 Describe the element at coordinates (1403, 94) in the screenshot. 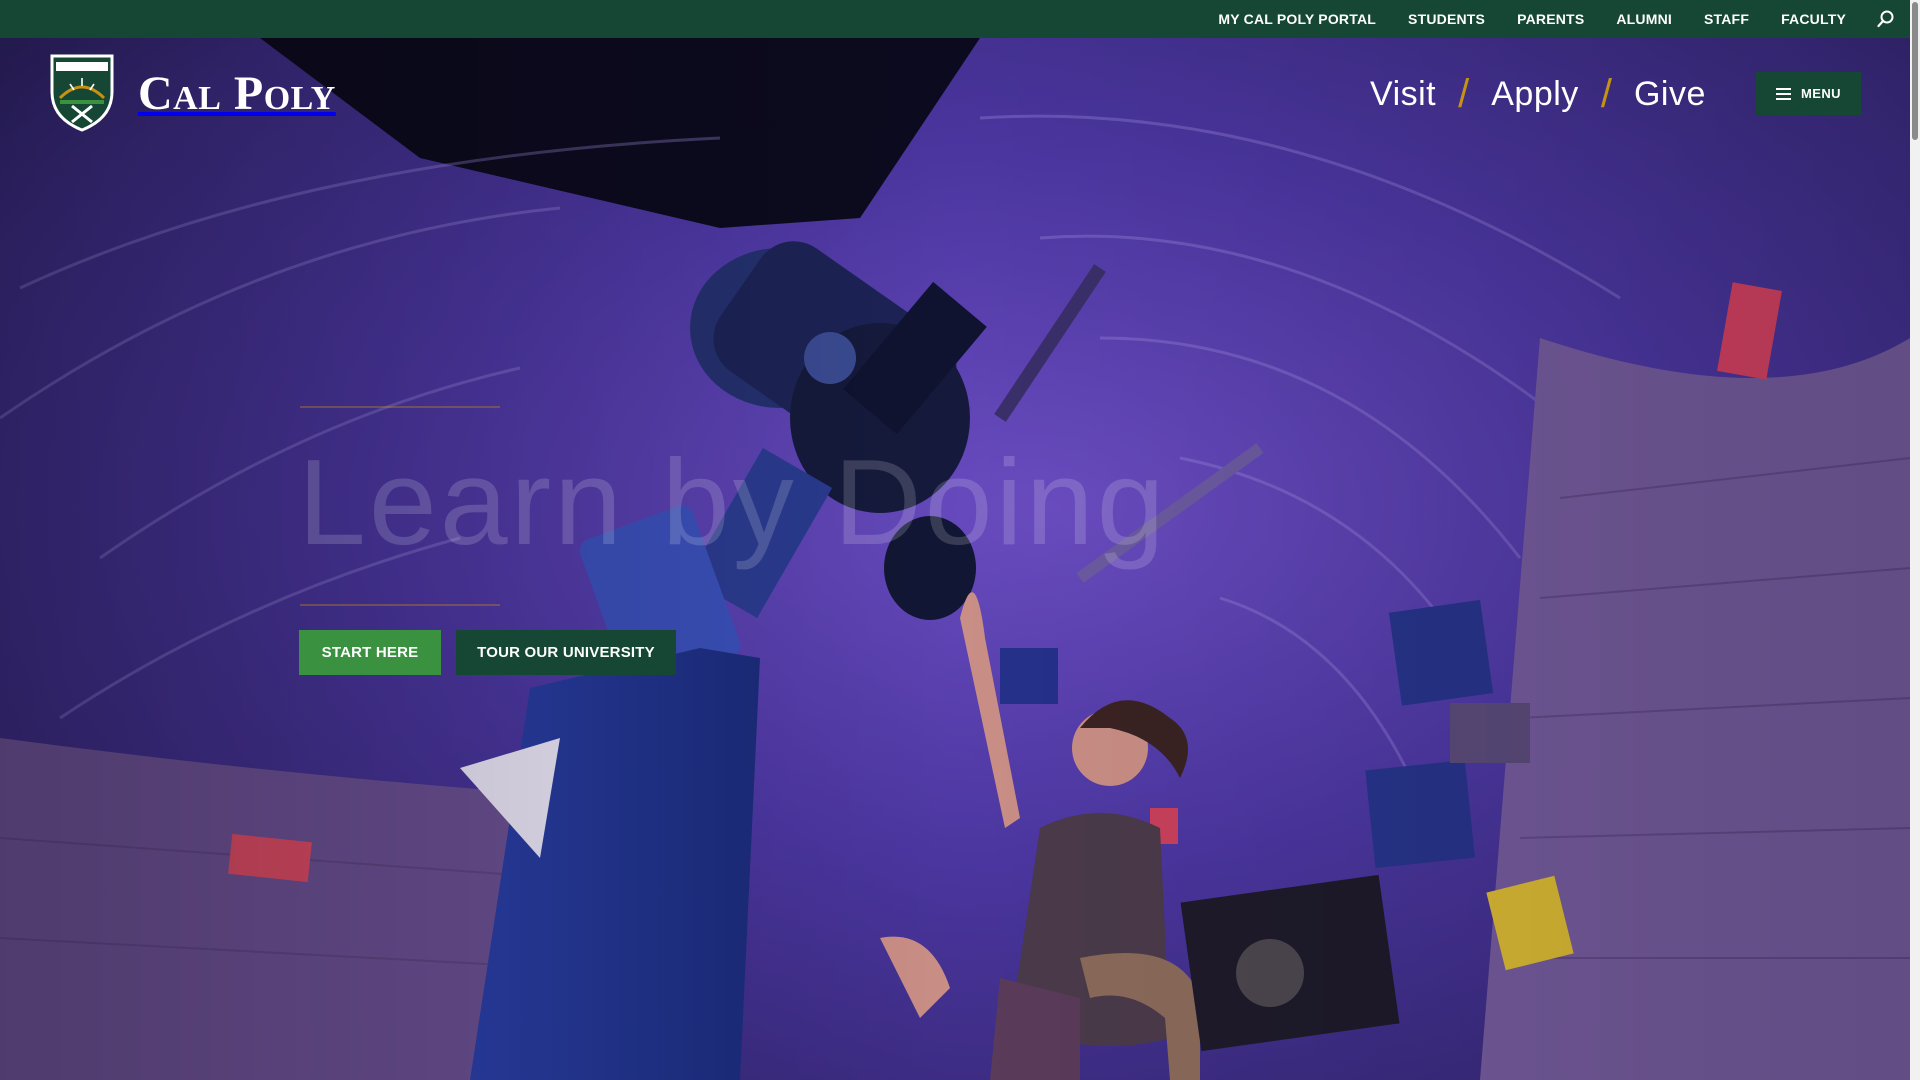

I see `visit-link: Visit` at that location.